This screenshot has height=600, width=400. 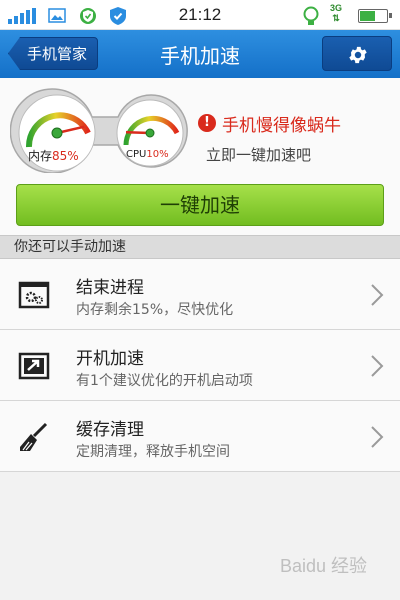 I want to click on status-bar: 21:12 3G ⇅, so click(x=200, y=15).